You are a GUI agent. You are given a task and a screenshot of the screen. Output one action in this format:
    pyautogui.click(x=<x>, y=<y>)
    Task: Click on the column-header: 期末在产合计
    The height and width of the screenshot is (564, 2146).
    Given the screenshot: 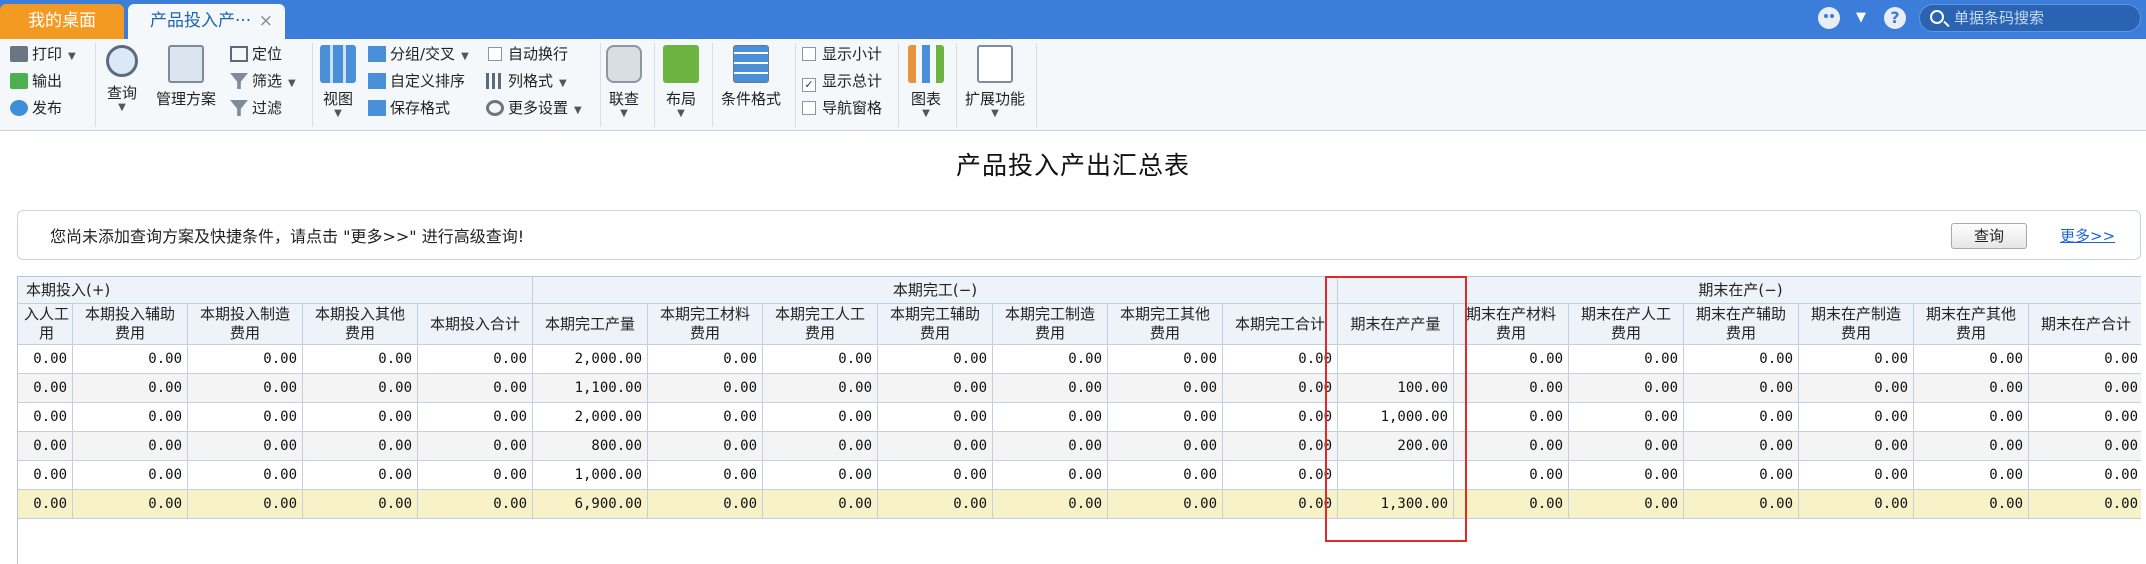 What is the action you would take?
    pyautogui.click(x=2085, y=324)
    